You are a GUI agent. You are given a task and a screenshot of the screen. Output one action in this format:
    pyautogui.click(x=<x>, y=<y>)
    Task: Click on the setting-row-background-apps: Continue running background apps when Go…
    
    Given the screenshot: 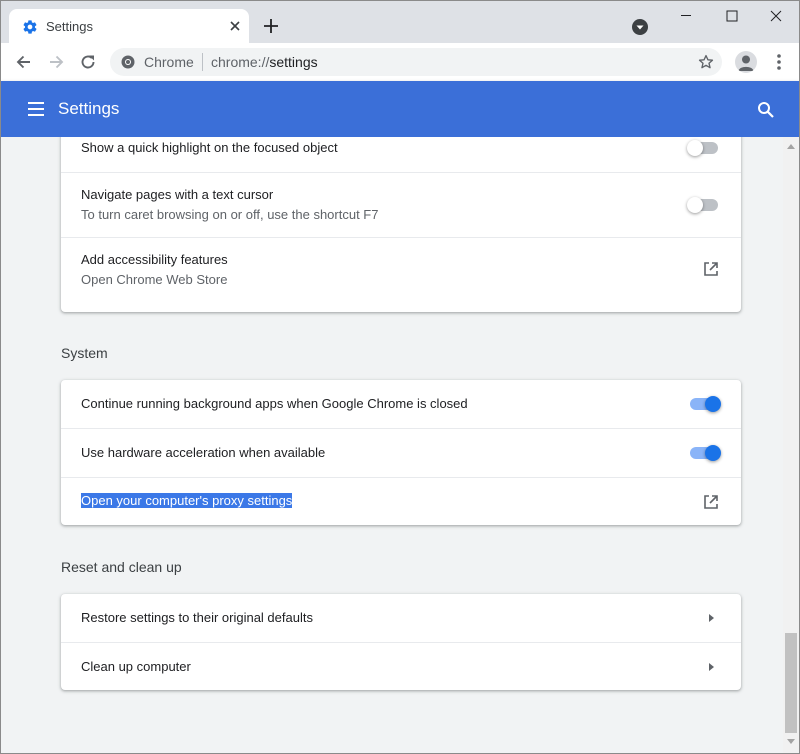 What is the action you would take?
    pyautogui.click(x=401, y=404)
    